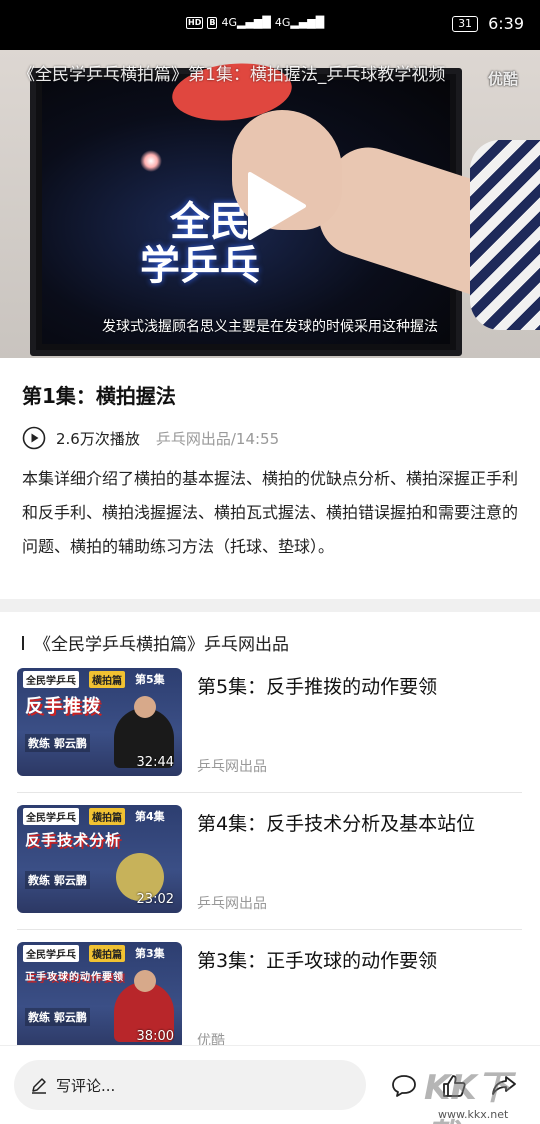 Image resolution: width=540 pixels, height=1124 pixels. What do you see at coordinates (150, 816) in the screenshot?
I see `thumb-episode: 第4集` at bounding box center [150, 816].